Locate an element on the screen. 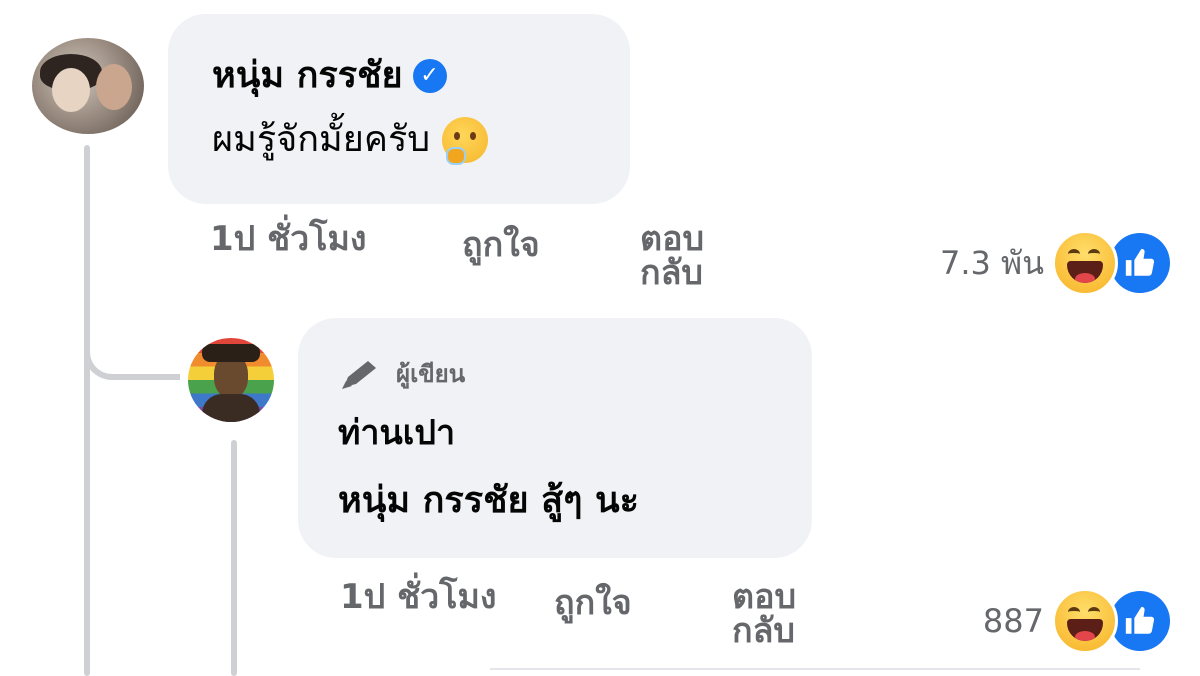  reply-reaction-summary: 887 is located at coordinates (1076, 621).